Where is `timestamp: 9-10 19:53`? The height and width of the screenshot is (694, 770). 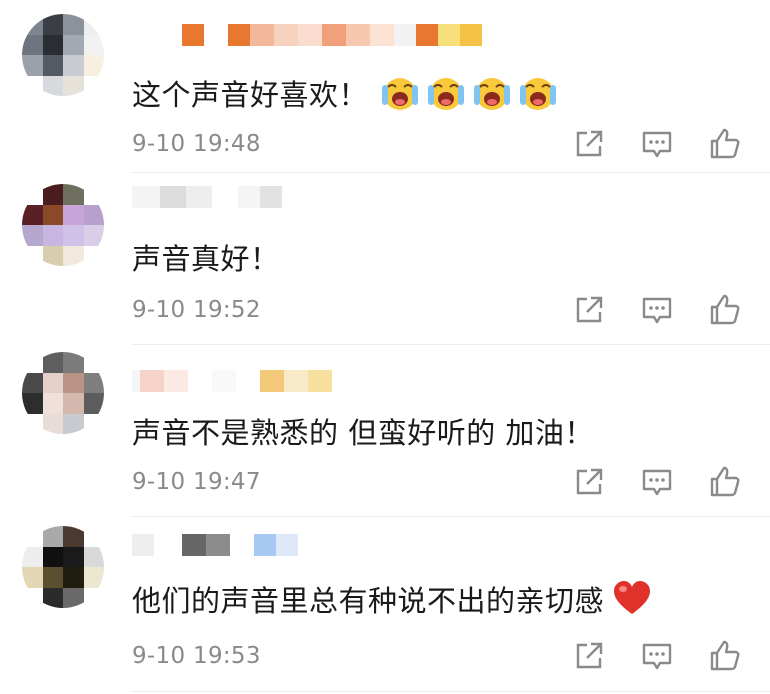
timestamp: 9-10 19:53 is located at coordinates (196, 656).